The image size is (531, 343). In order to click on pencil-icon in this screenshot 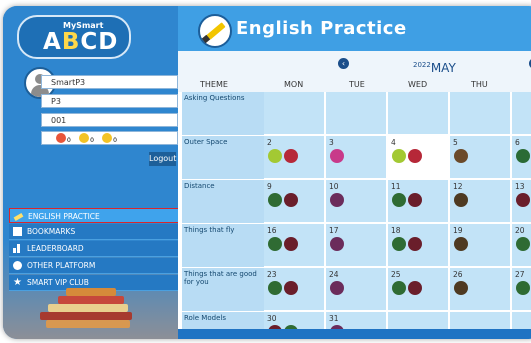, I will do `click(18, 217)`.